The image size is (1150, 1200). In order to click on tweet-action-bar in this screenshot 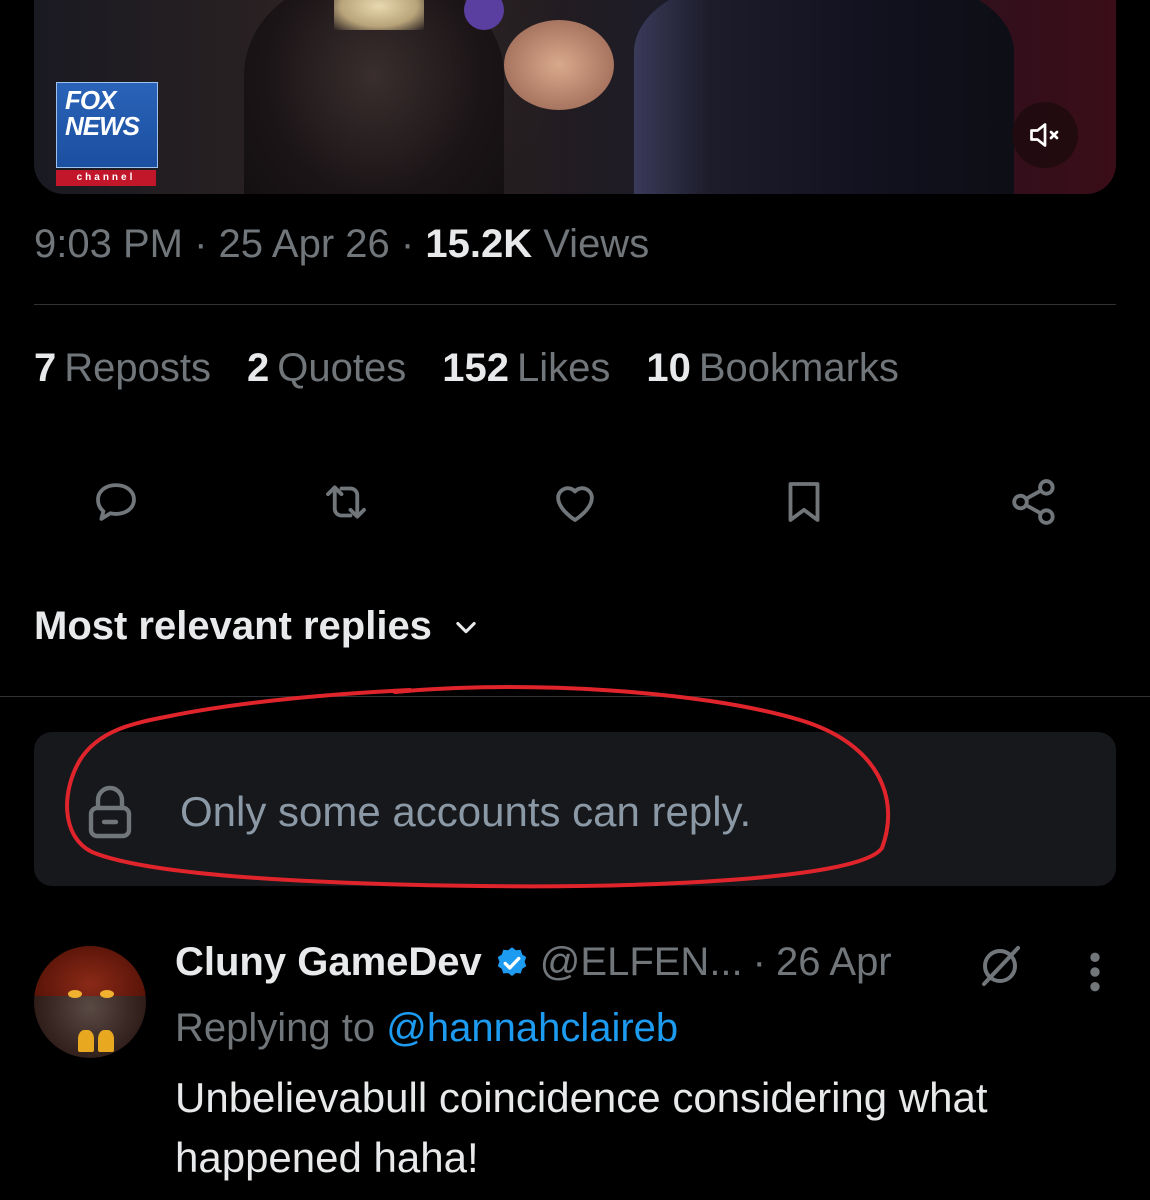, I will do `click(575, 500)`.